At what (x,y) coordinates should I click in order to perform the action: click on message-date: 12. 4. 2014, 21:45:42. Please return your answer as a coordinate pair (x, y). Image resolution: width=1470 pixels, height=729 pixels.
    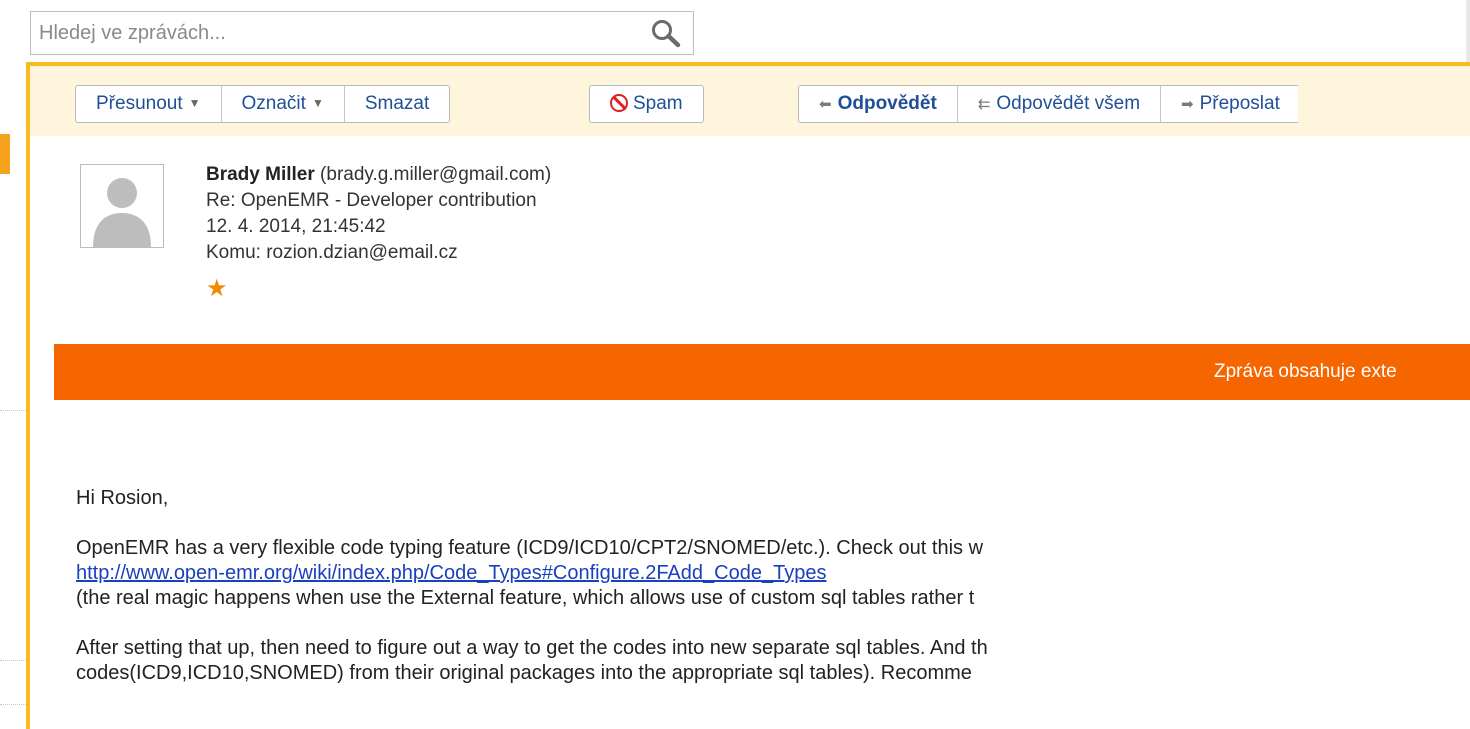
    Looking at the image, I should click on (296, 226).